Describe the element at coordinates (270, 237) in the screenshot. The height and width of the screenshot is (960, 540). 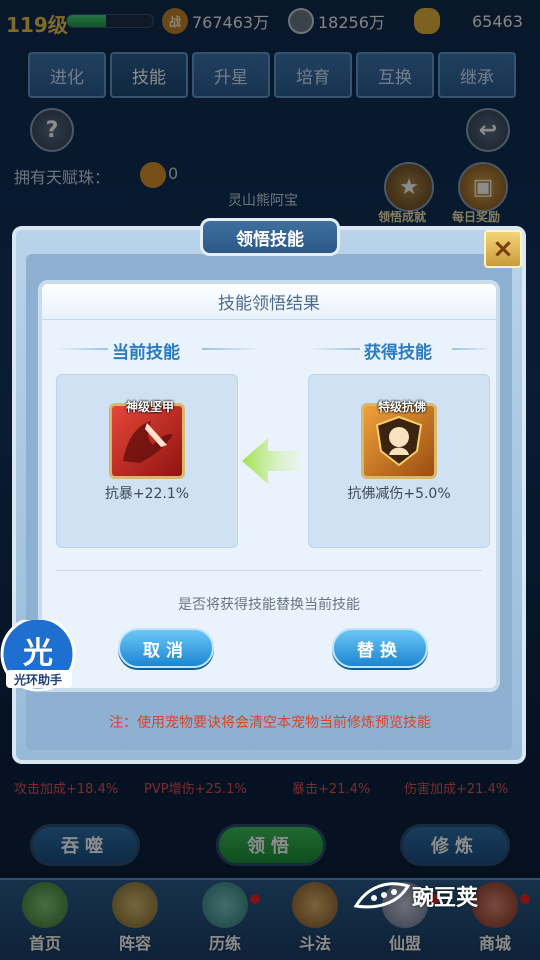
I see `dialog-title: 领悟技能` at that location.